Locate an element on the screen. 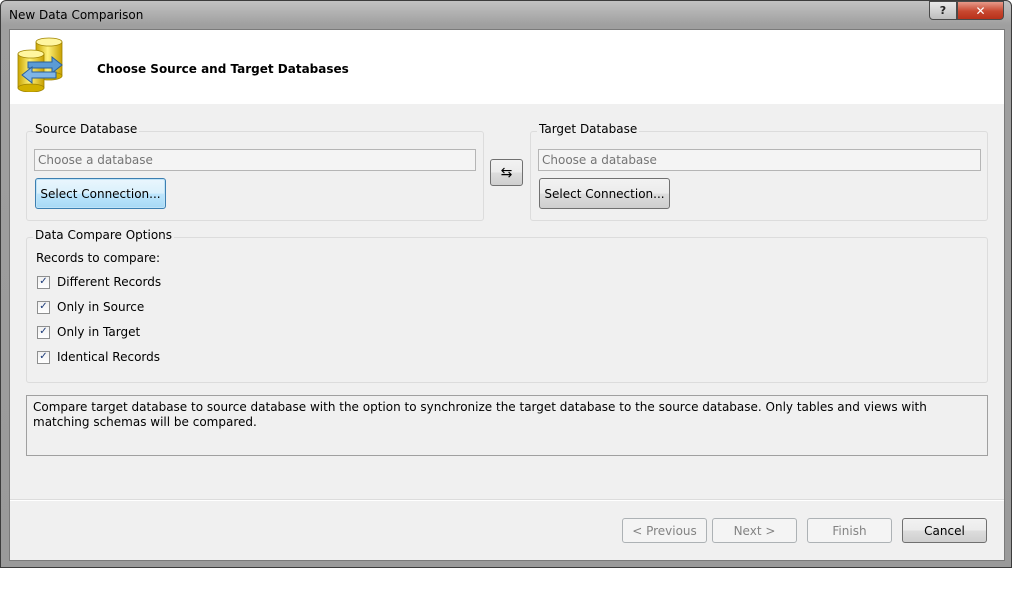 The width and height of the screenshot is (1012, 600). data-compare-options-label: Data Compare Options is located at coordinates (104, 235).